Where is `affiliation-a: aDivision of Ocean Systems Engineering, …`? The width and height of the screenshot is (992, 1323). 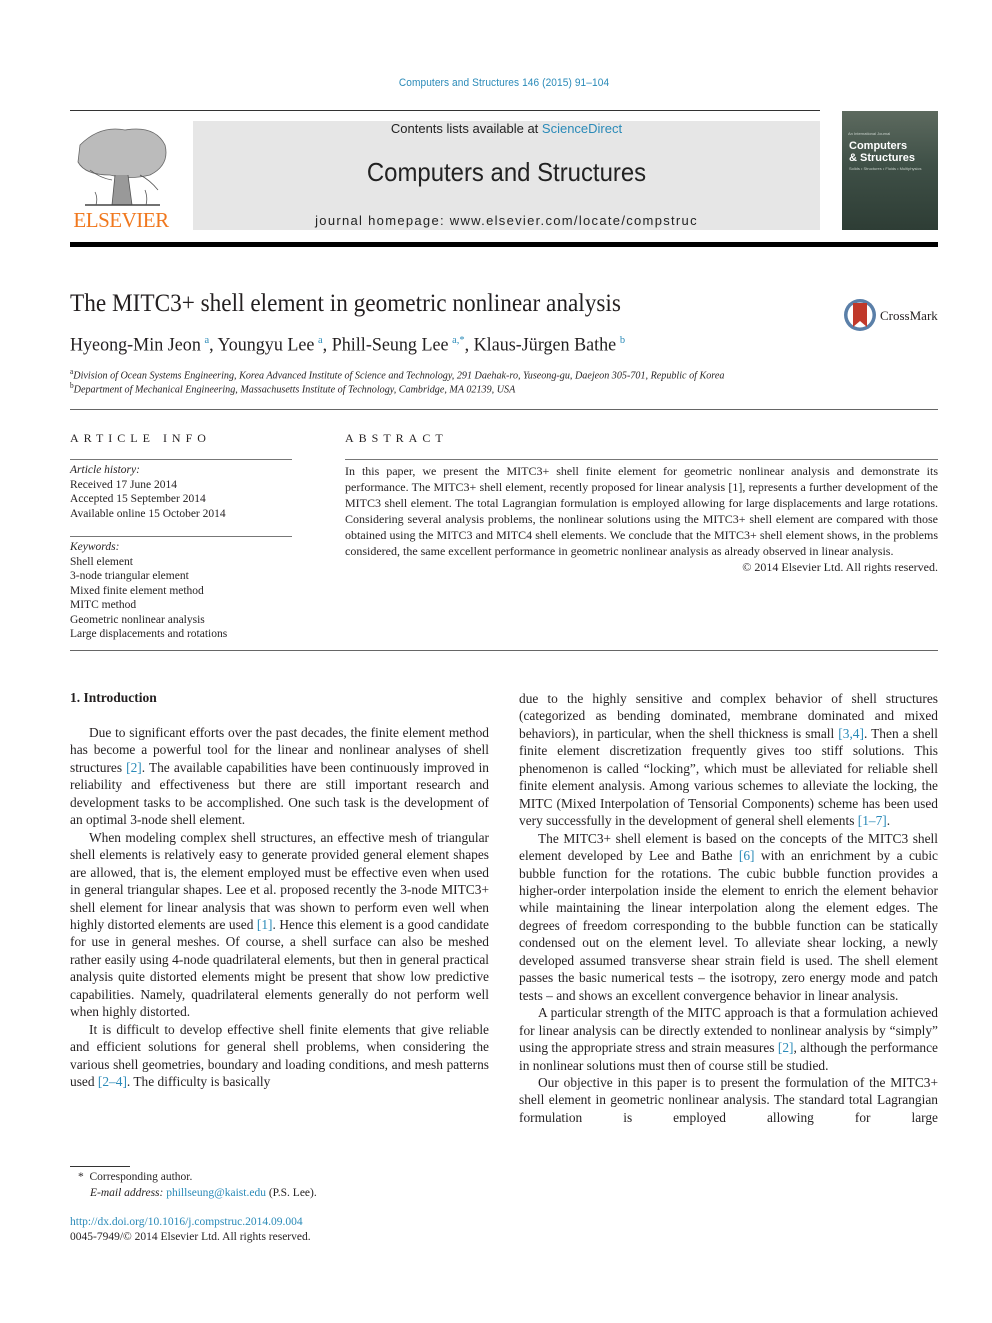
affiliation-a: aDivision of Ocean Systems Engineering, … is located at coordinates (397, 374).